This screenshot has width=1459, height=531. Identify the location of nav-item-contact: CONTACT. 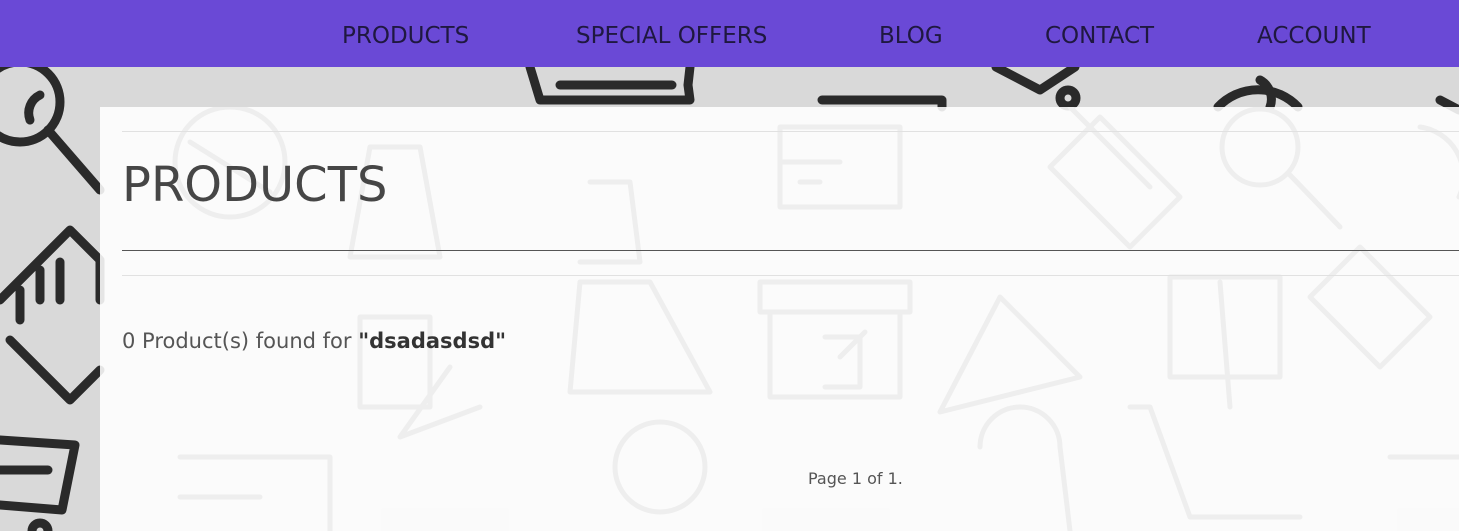
(1099, 36).